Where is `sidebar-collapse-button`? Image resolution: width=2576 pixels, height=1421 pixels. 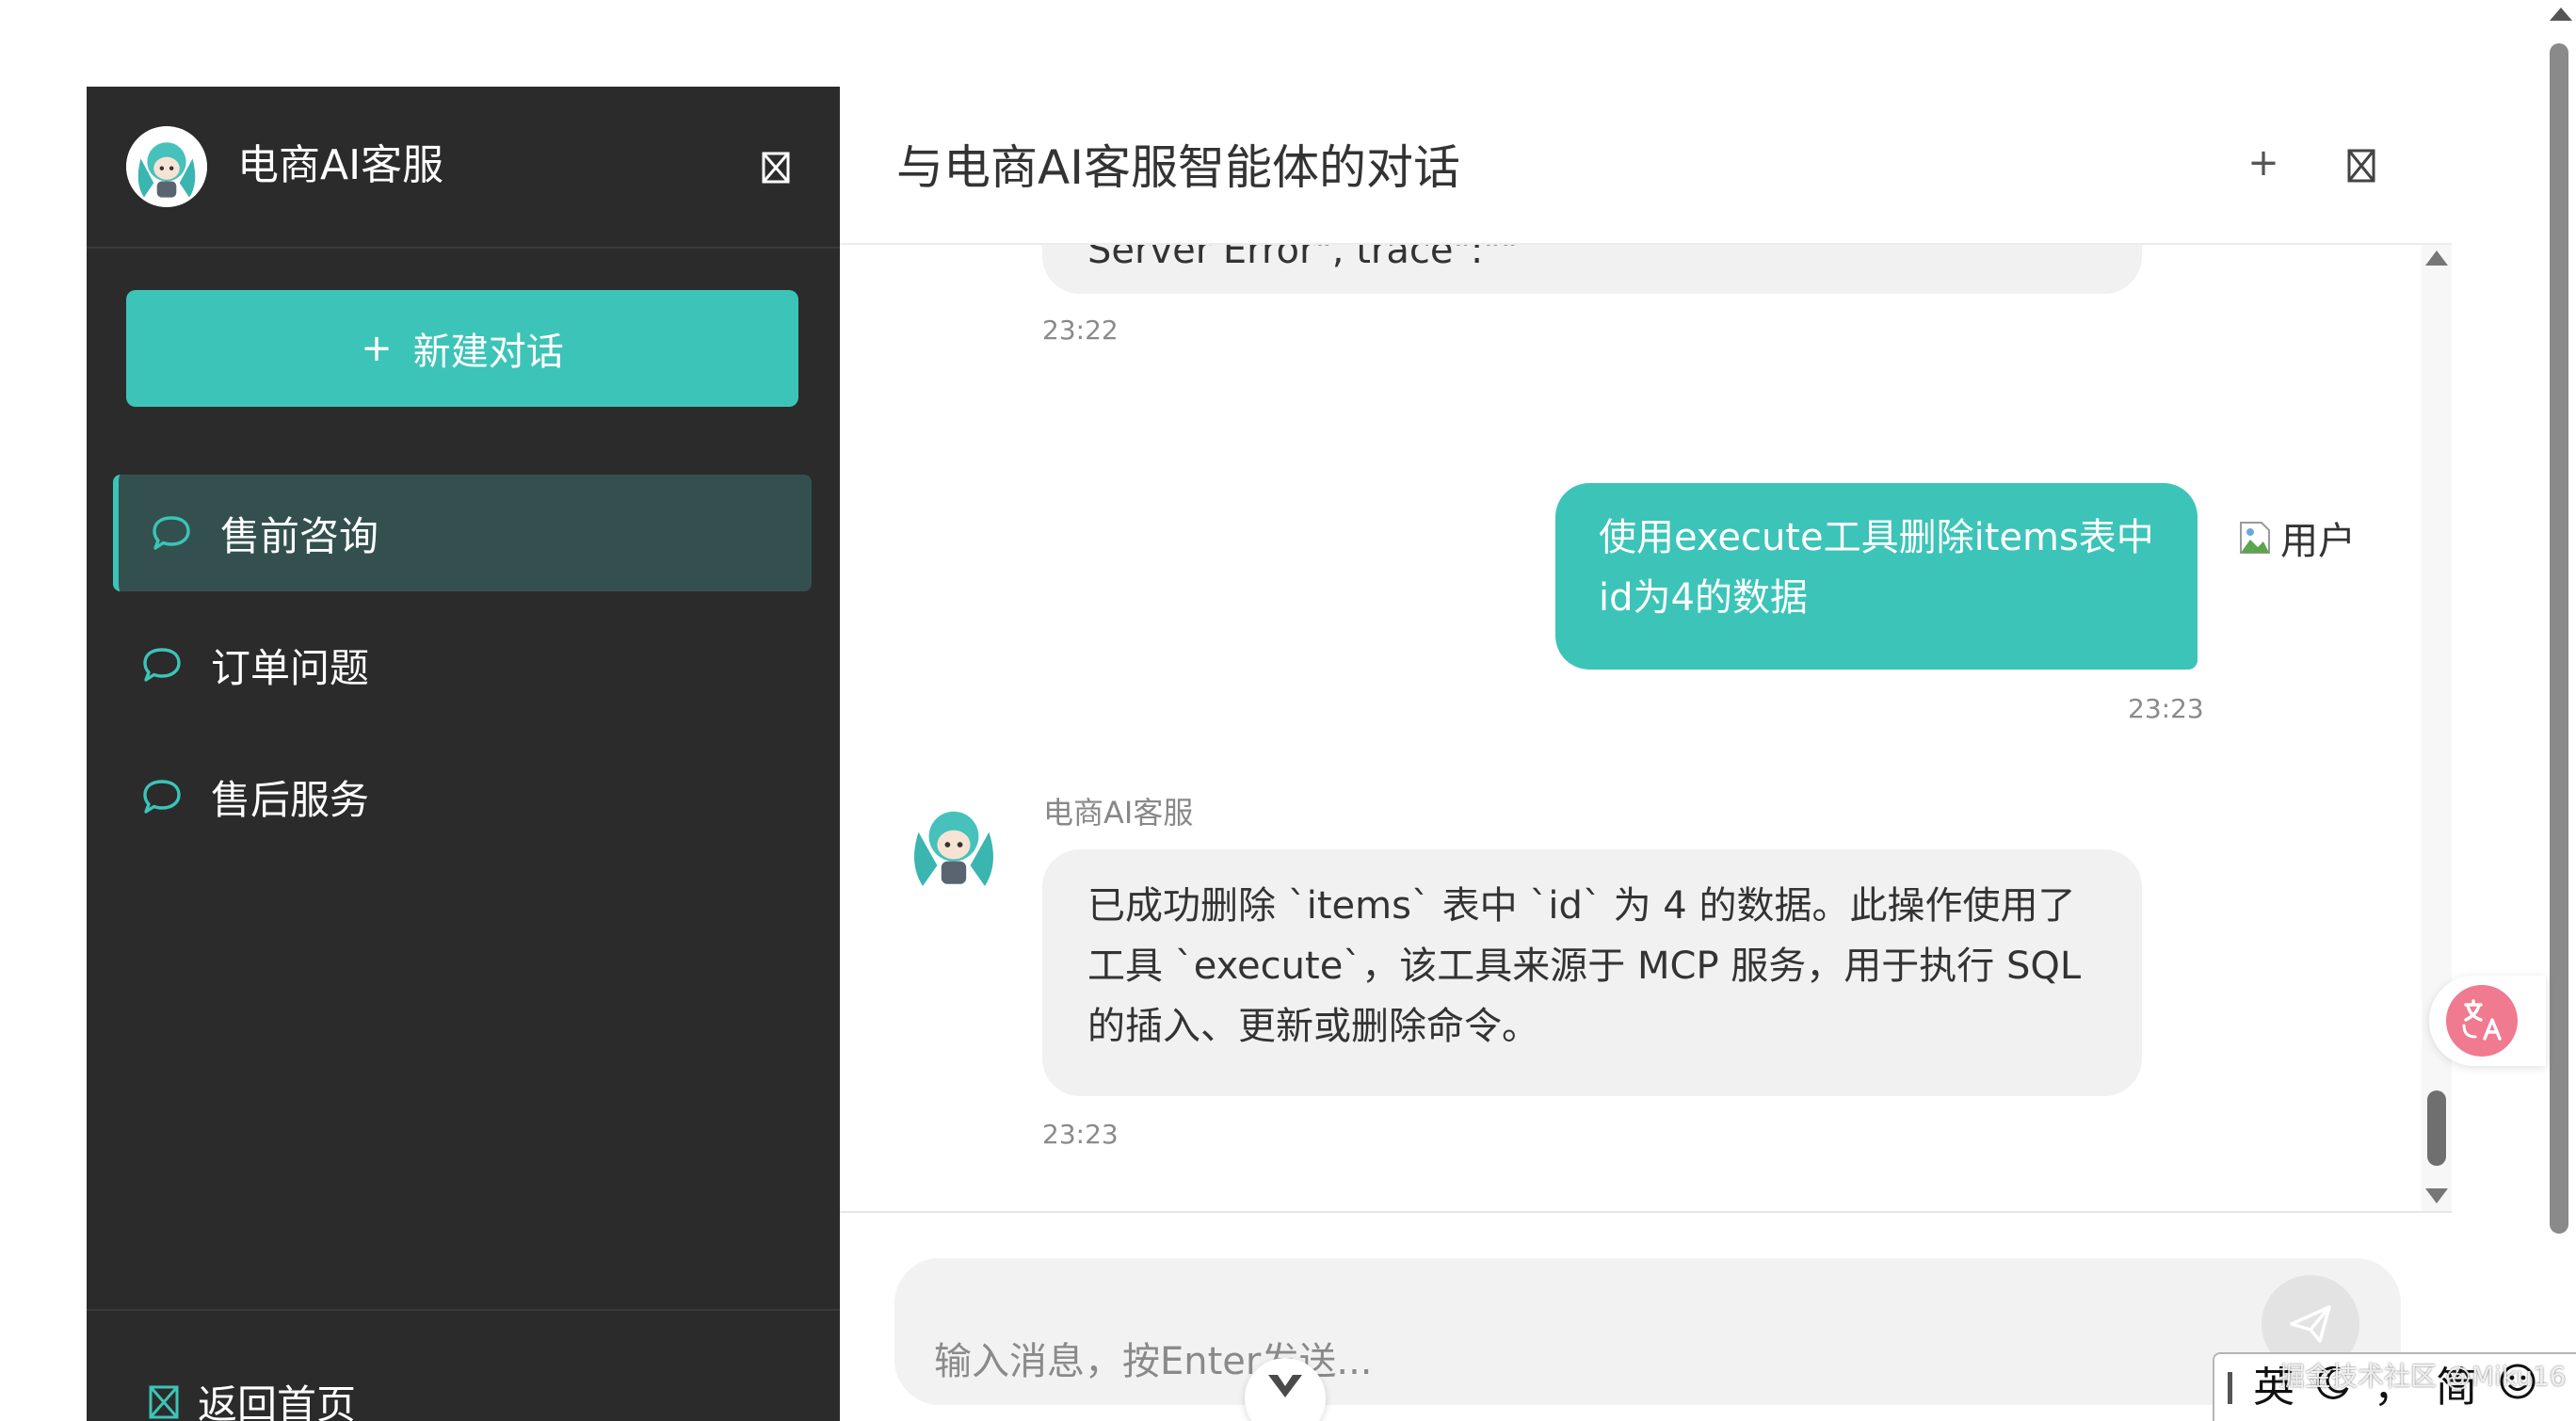 sidebar-collapse-button is located at coordinates (775, 167).